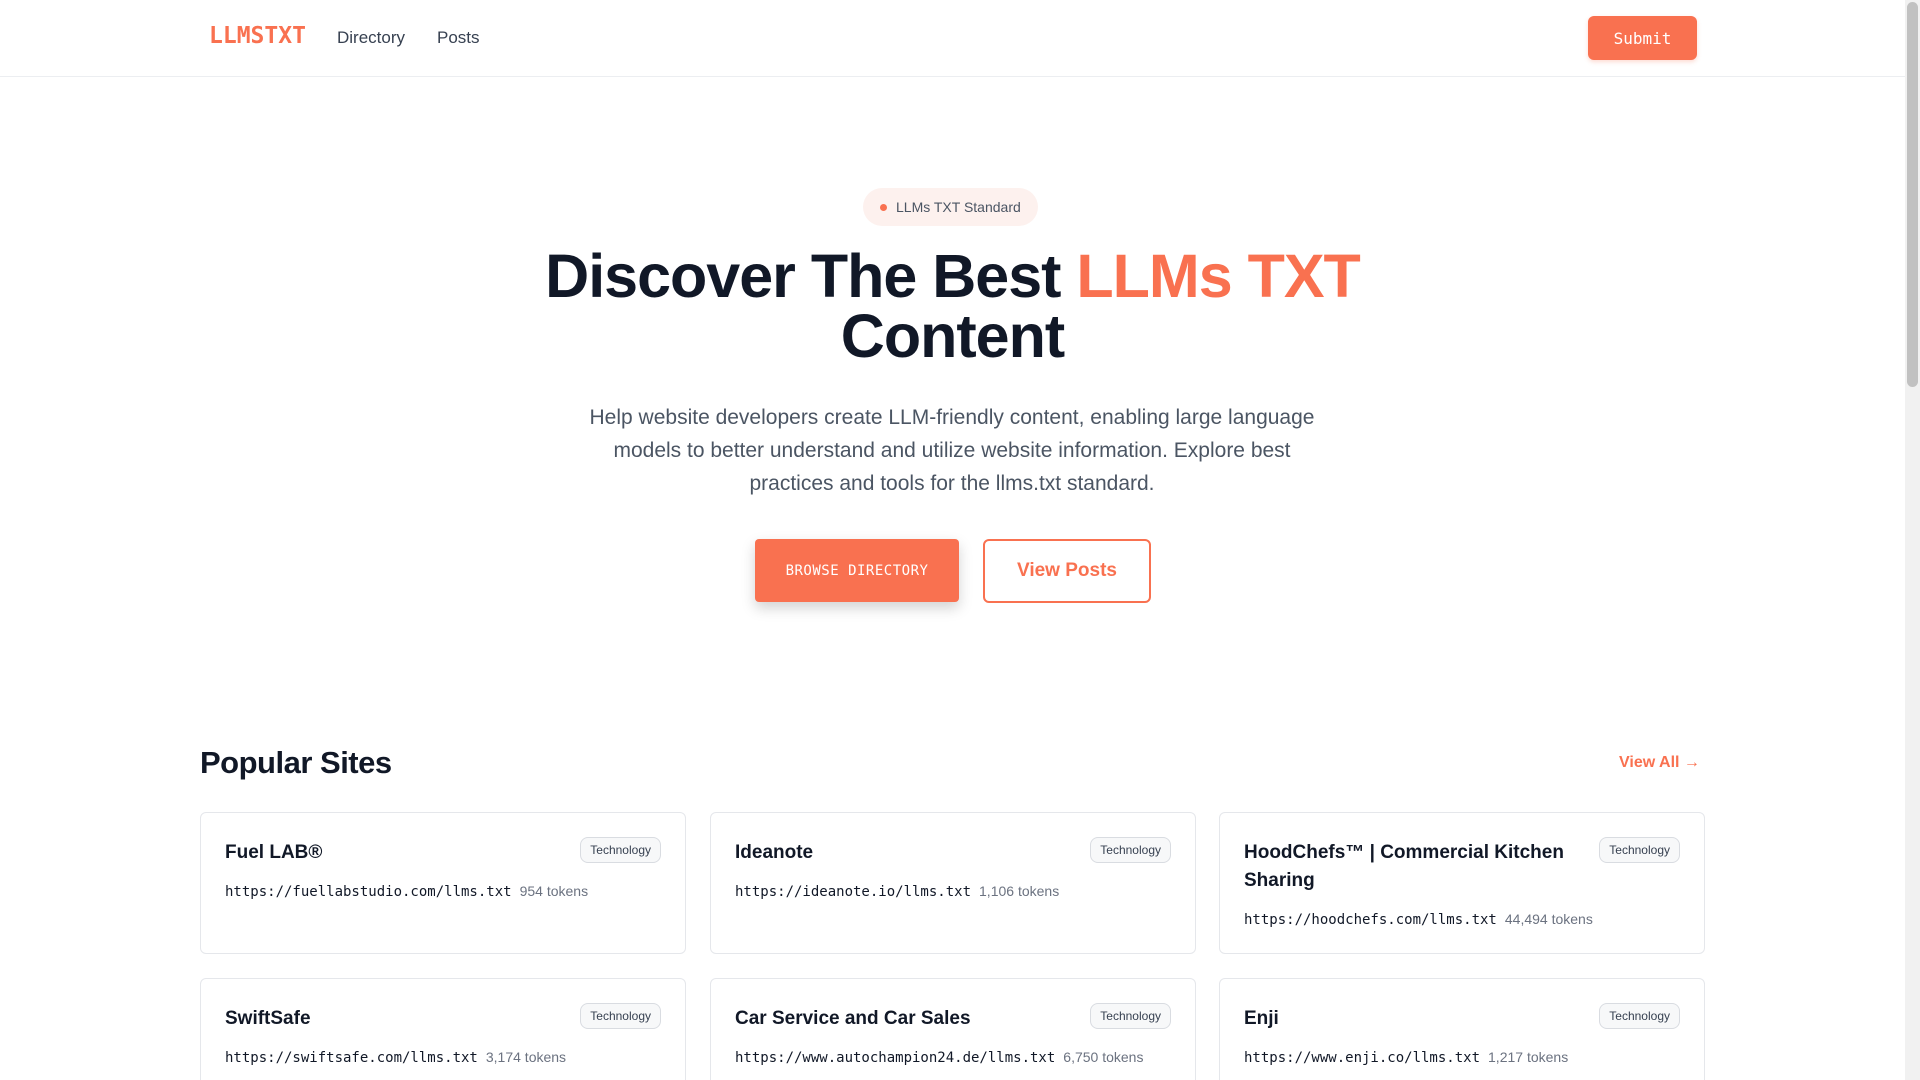 The image size is (1920, 1080). What do you see at coordinates (895, 1058) in the screenshot?
I see `card-url: https://www.autochampion24.de/llms.txt` at bounding box center [895, 1058].